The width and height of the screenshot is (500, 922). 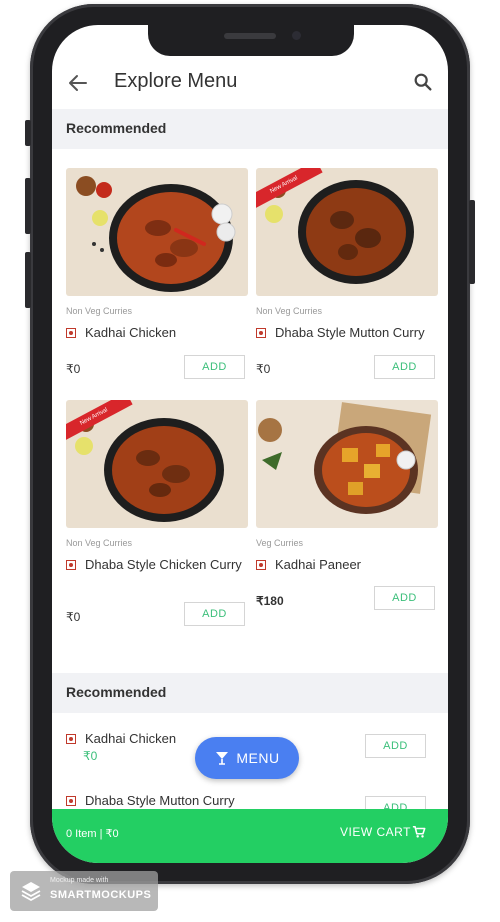 I want to click on app-bar: Explore Menu, so click(x=250, y=85).